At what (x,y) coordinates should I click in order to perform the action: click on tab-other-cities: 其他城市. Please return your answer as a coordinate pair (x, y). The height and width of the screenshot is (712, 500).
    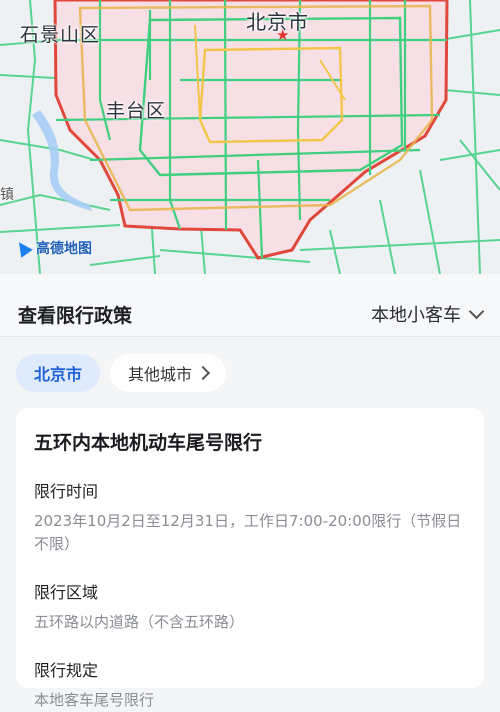
    Looking at the image, I should click on (168, 373).